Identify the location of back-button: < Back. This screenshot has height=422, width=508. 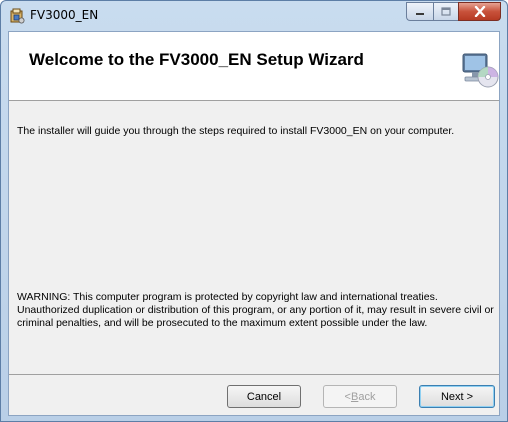
(360, 396).